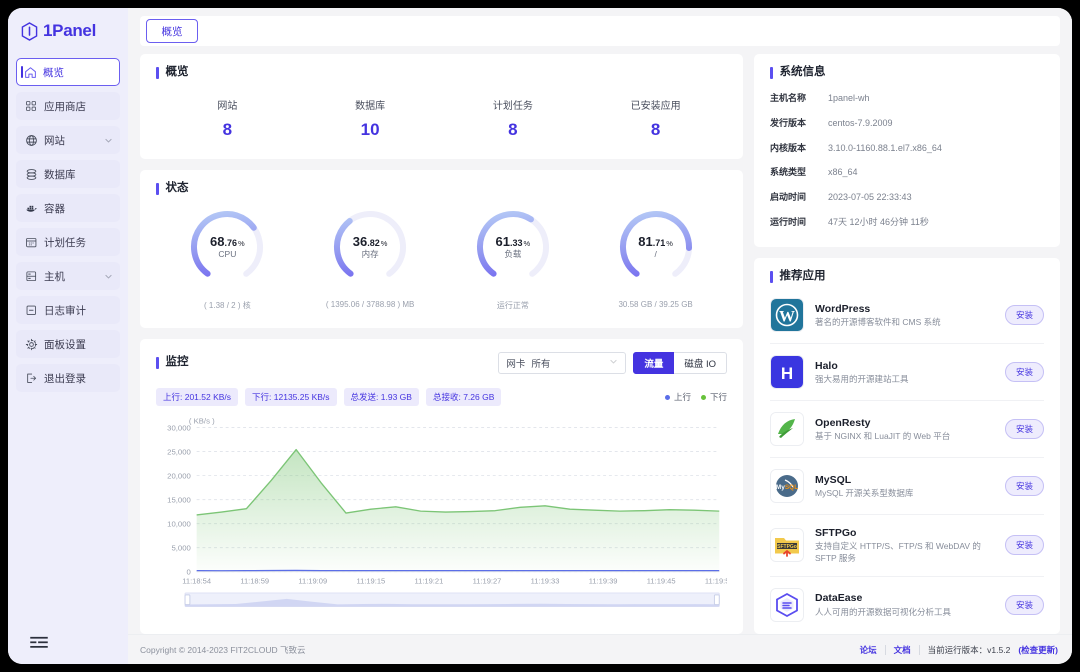 This screenshot has width=1080, height=672. Describe the element at coordinates (843, 308) in the screenshot. I see `app-name: WordPress` at that location.